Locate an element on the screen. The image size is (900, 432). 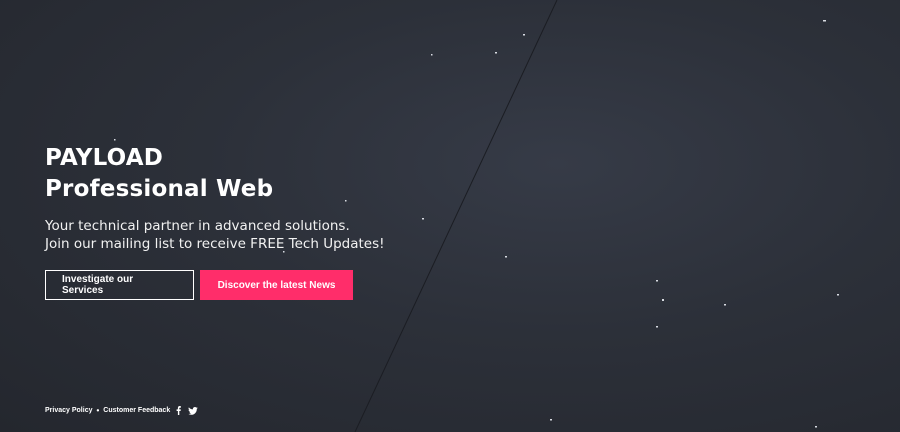
footer: Privacy Policy • Customer Feedback is located at coordinates (122, 410).